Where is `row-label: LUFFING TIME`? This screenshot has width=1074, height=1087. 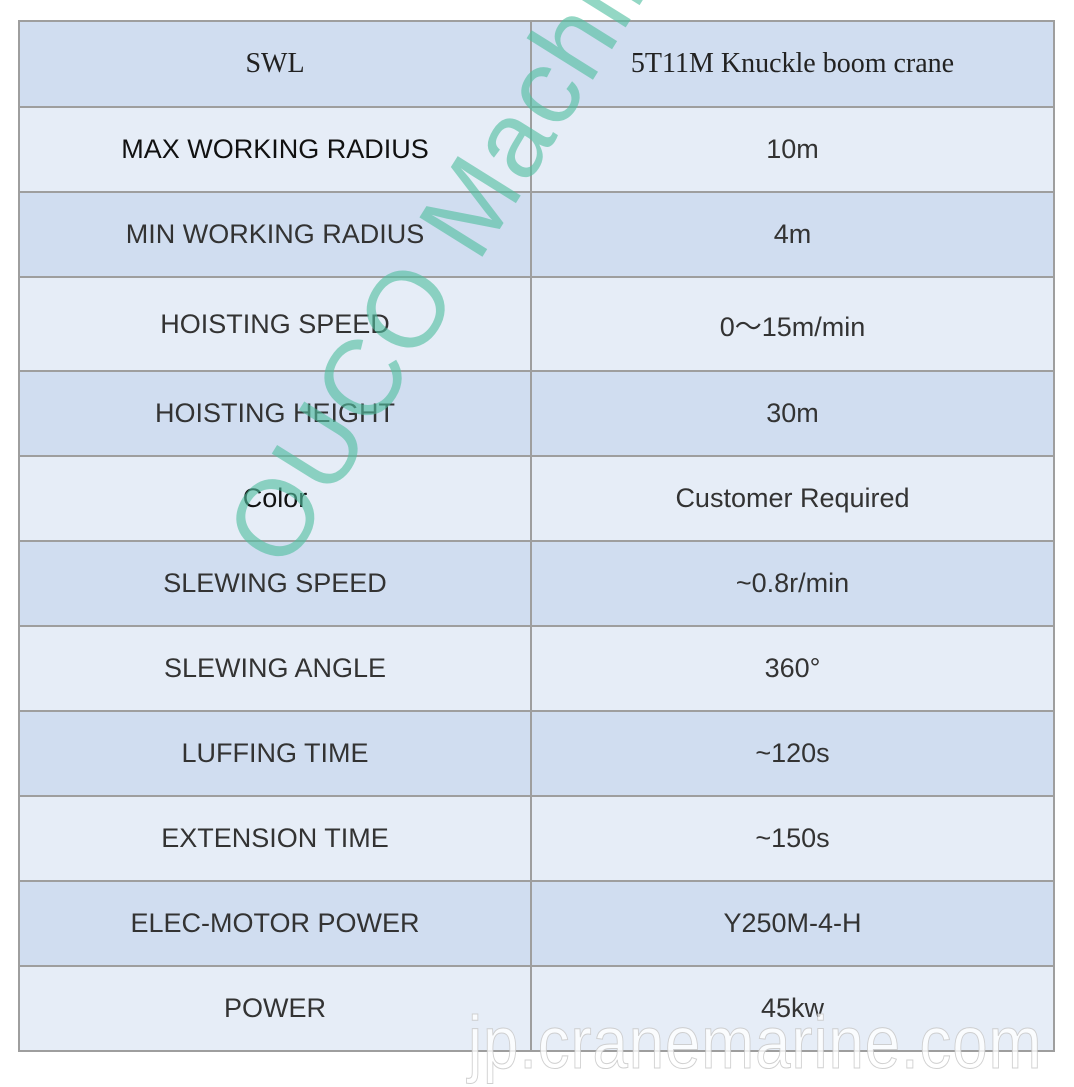 row-label: LUFFING TIME is located at coordinates (275, 753).